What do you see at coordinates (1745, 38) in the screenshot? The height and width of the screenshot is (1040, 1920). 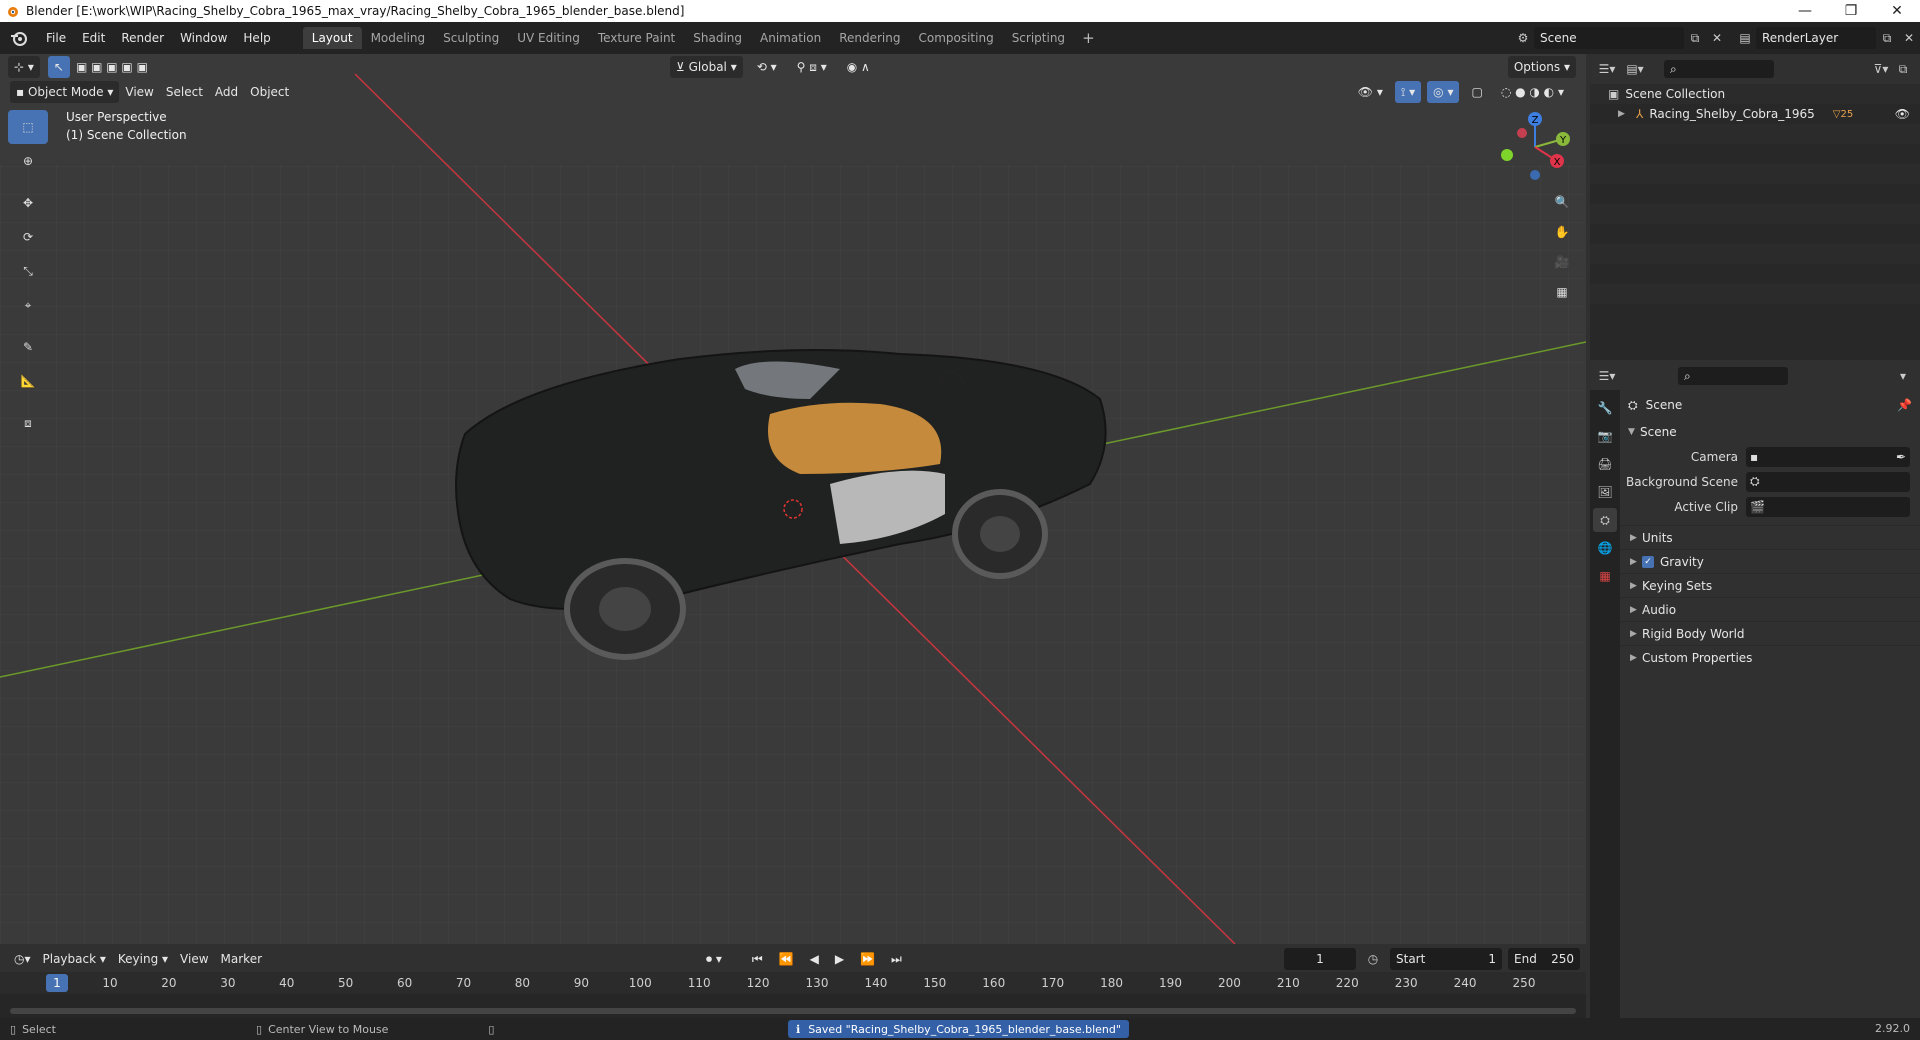 I see `view-layer-browse-icon: ▤` at bounding box center [1745, 38].